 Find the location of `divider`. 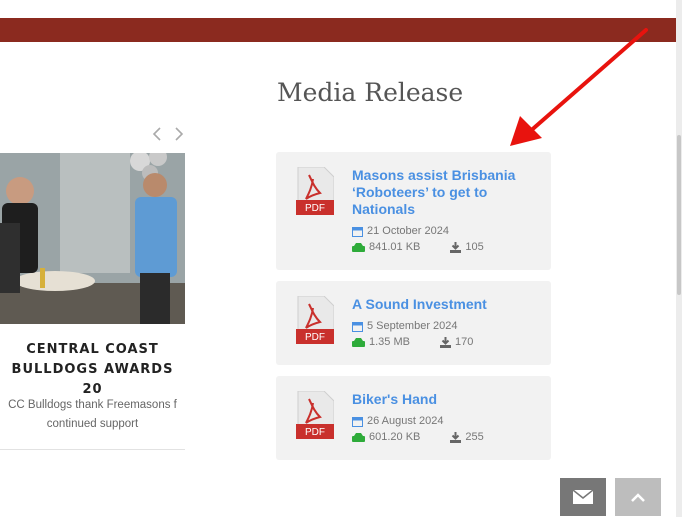

divider is located at coordinates (92, 449).